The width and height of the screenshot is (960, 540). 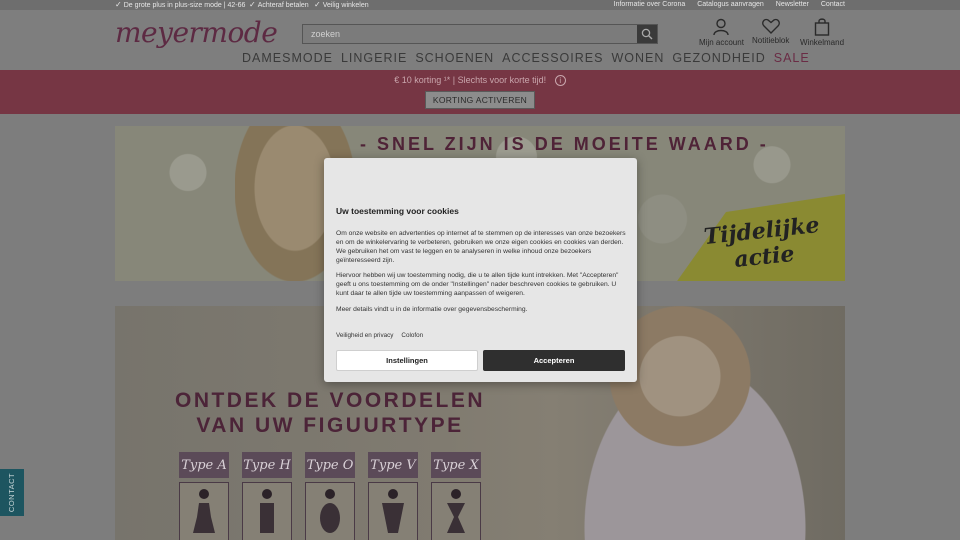 I want to click on nav-item-schoenen: SCHOENEN, so click(x=454, y=58).